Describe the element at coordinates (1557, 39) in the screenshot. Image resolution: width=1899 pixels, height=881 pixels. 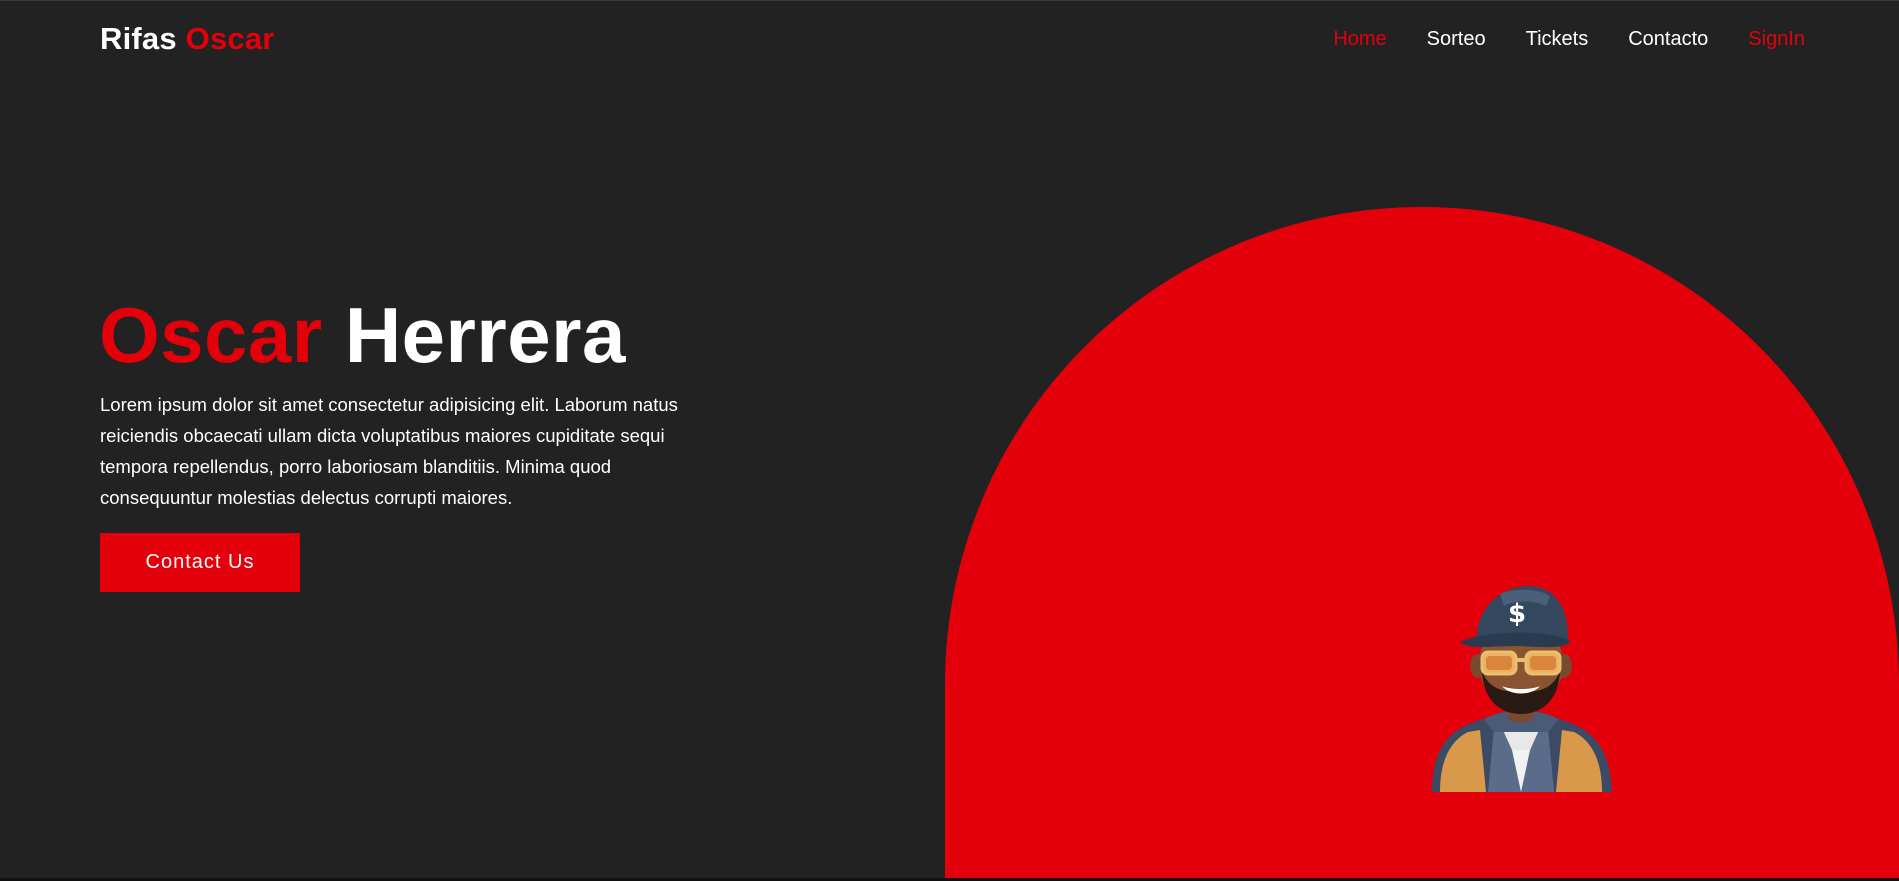
I see `nav-tickets-link: Tickets` at that location.